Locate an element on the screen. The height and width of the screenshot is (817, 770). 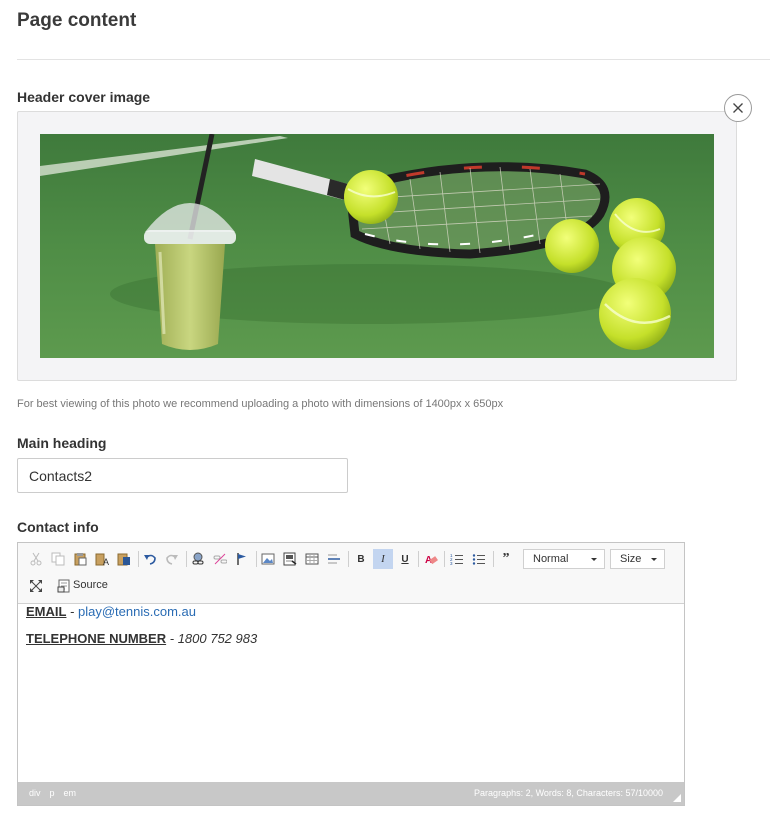
table-icon is located at coordinates (312, 559).